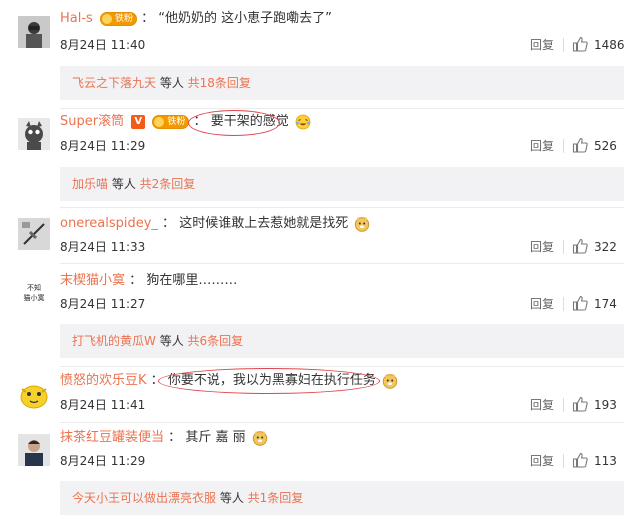 The width and height of the screenshot is (640, 520). Describe the element at coordinates (215, 437) in the screenshot. I see `comment-text: 其斤 嘉 丽` at that location.